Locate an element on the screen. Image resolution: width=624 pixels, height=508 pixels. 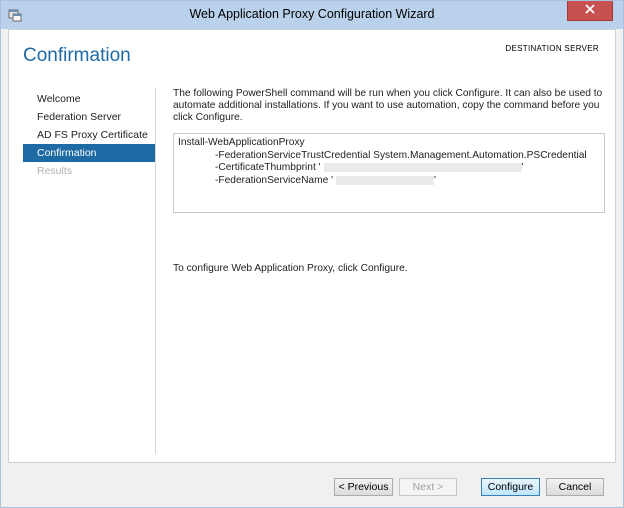
footer-buttons: < Previous Next > Configure Cancel is located at coordinates (312, 486).